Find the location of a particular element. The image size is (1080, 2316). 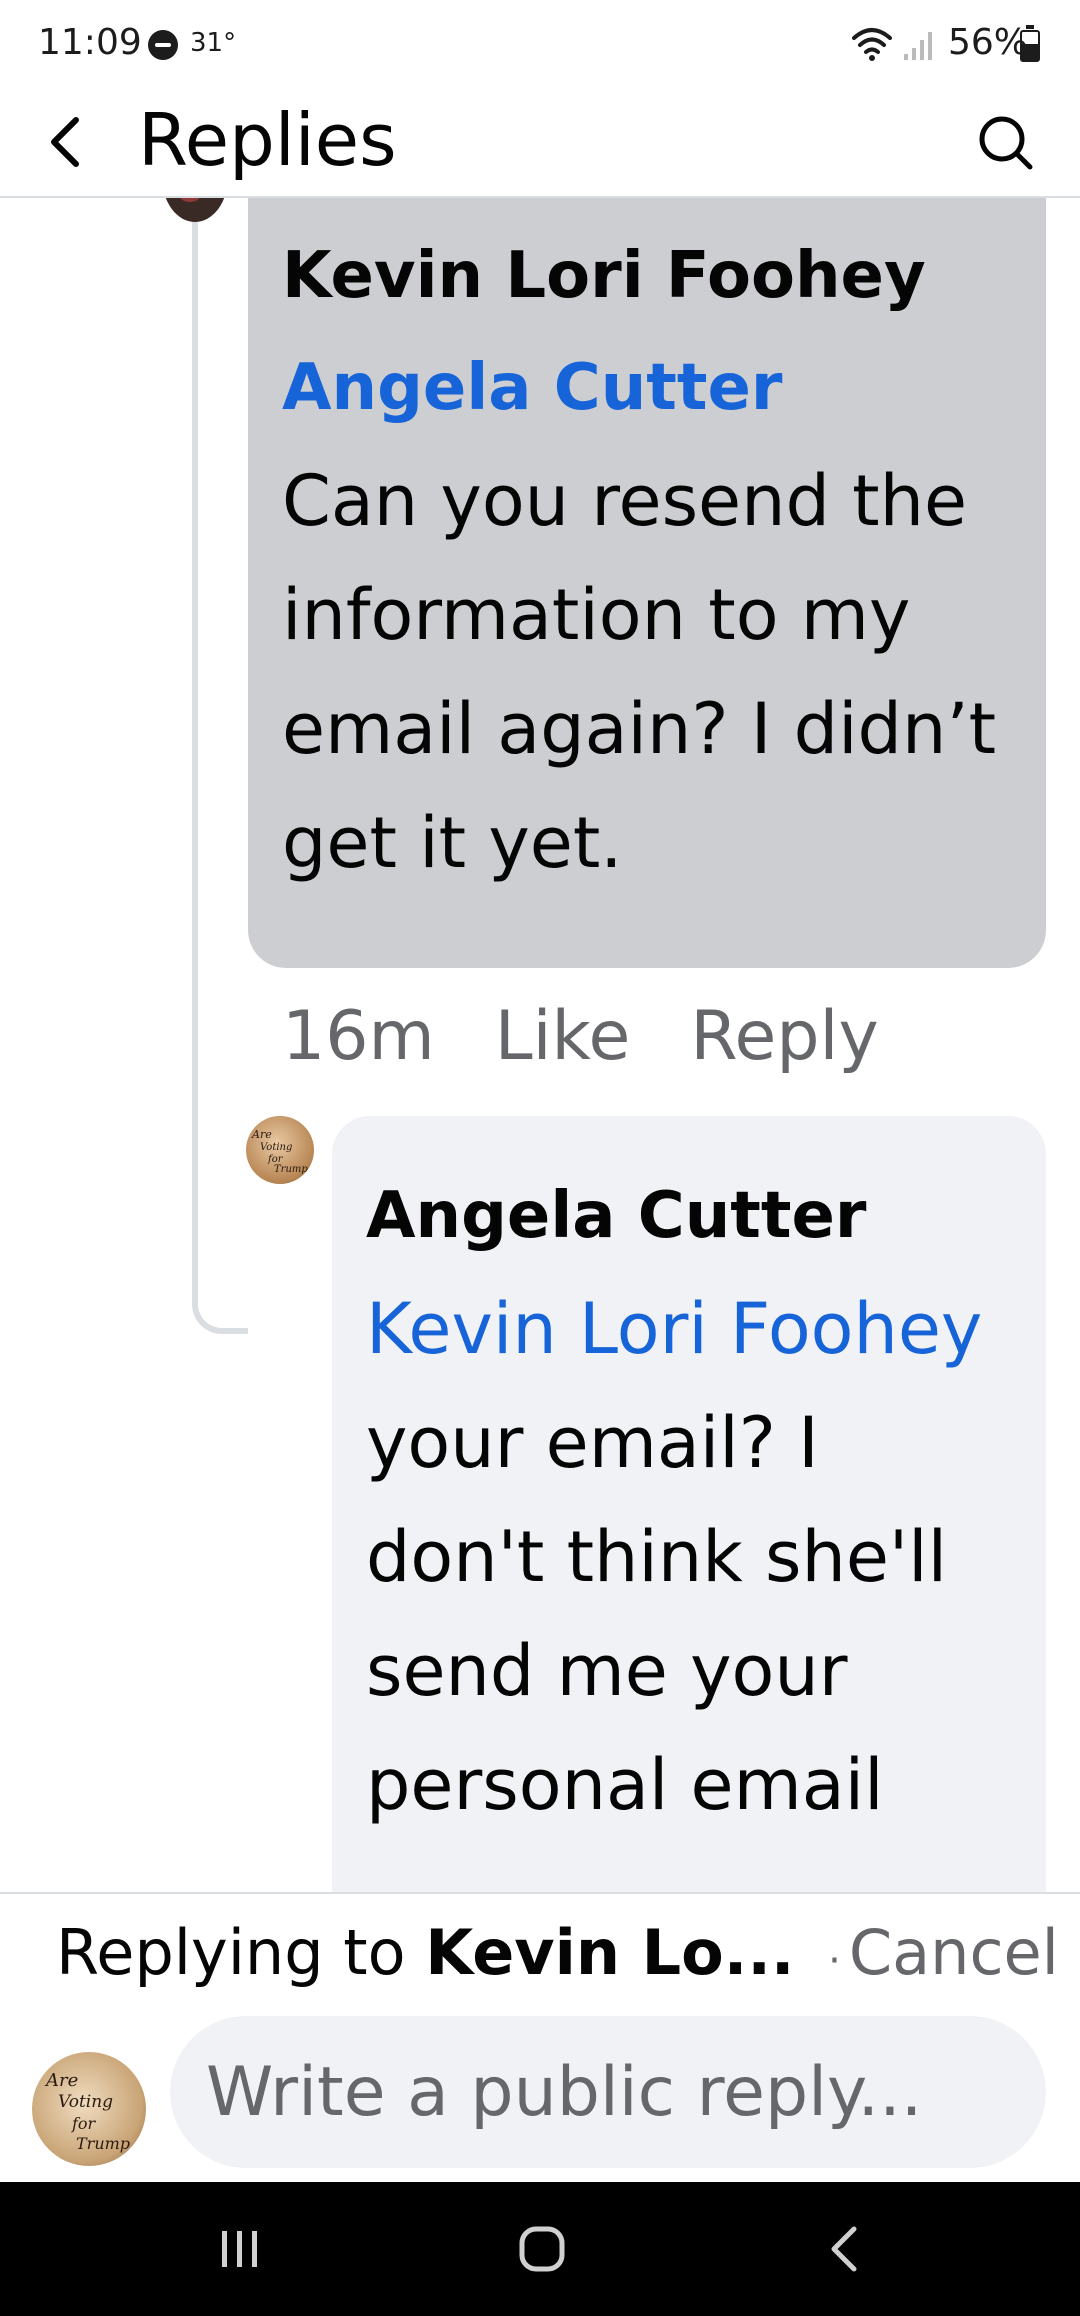

home-icon is located at coordinates (542, 2249).